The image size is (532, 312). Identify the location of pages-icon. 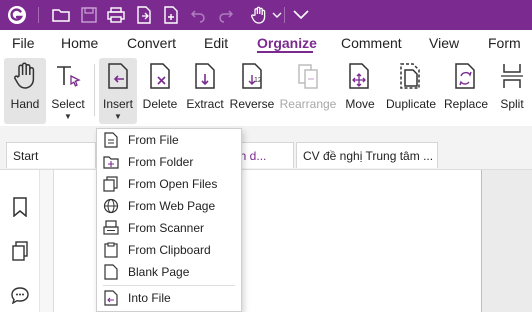
(20, 251).